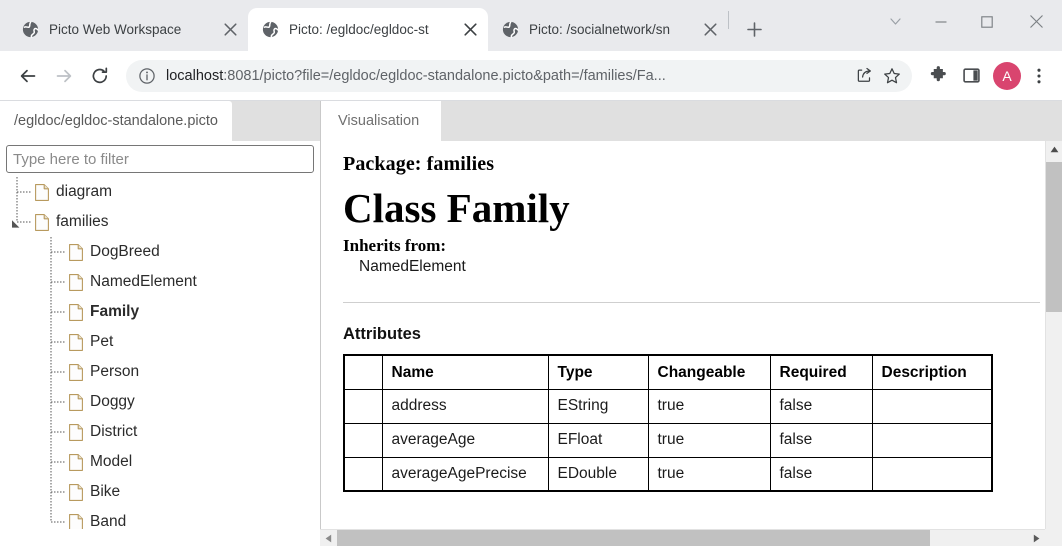  What do you see at coordinates (754, 29) in the screenshot?
I see `new-tab-button` at bounding box center [754, 29].